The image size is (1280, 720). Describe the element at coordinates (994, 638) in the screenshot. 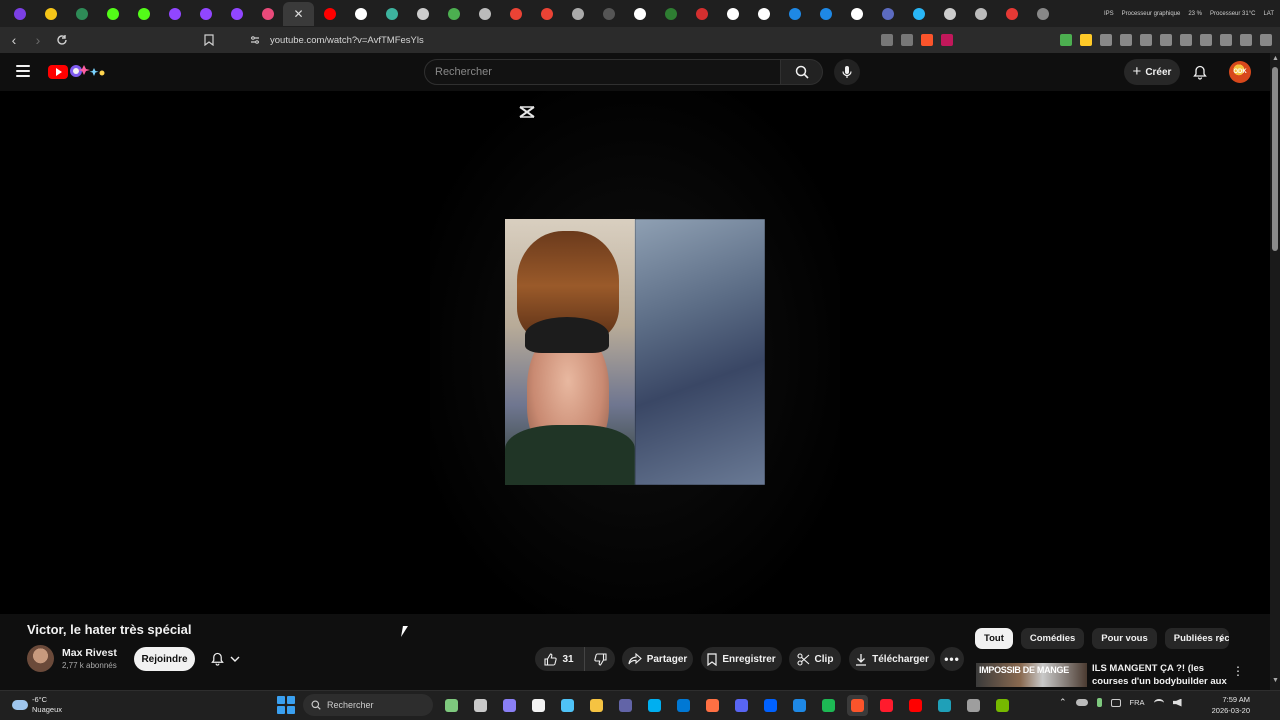

I see `chip-all: Tout` at that location.